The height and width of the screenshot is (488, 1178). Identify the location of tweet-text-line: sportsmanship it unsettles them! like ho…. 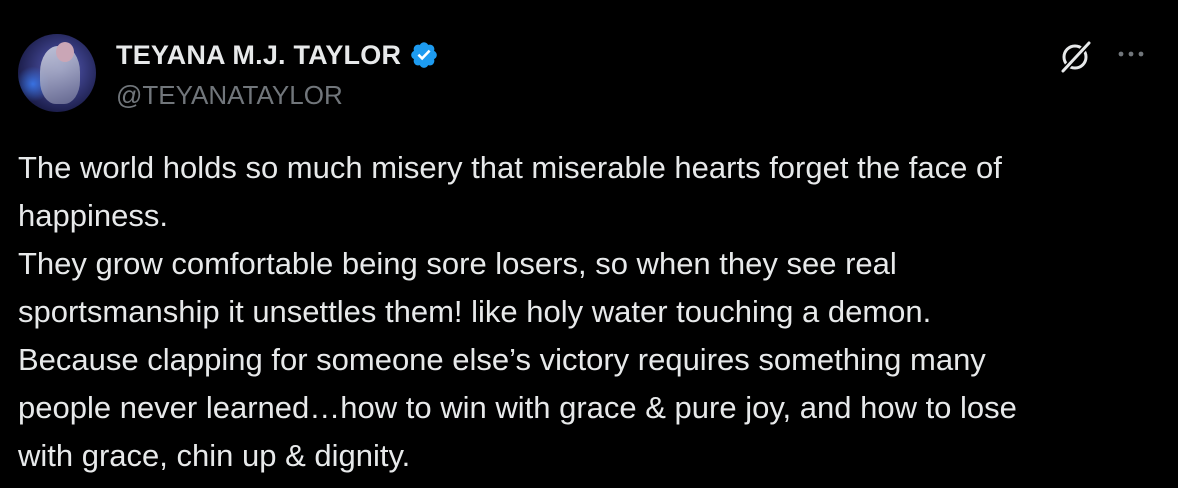
(475, 311).